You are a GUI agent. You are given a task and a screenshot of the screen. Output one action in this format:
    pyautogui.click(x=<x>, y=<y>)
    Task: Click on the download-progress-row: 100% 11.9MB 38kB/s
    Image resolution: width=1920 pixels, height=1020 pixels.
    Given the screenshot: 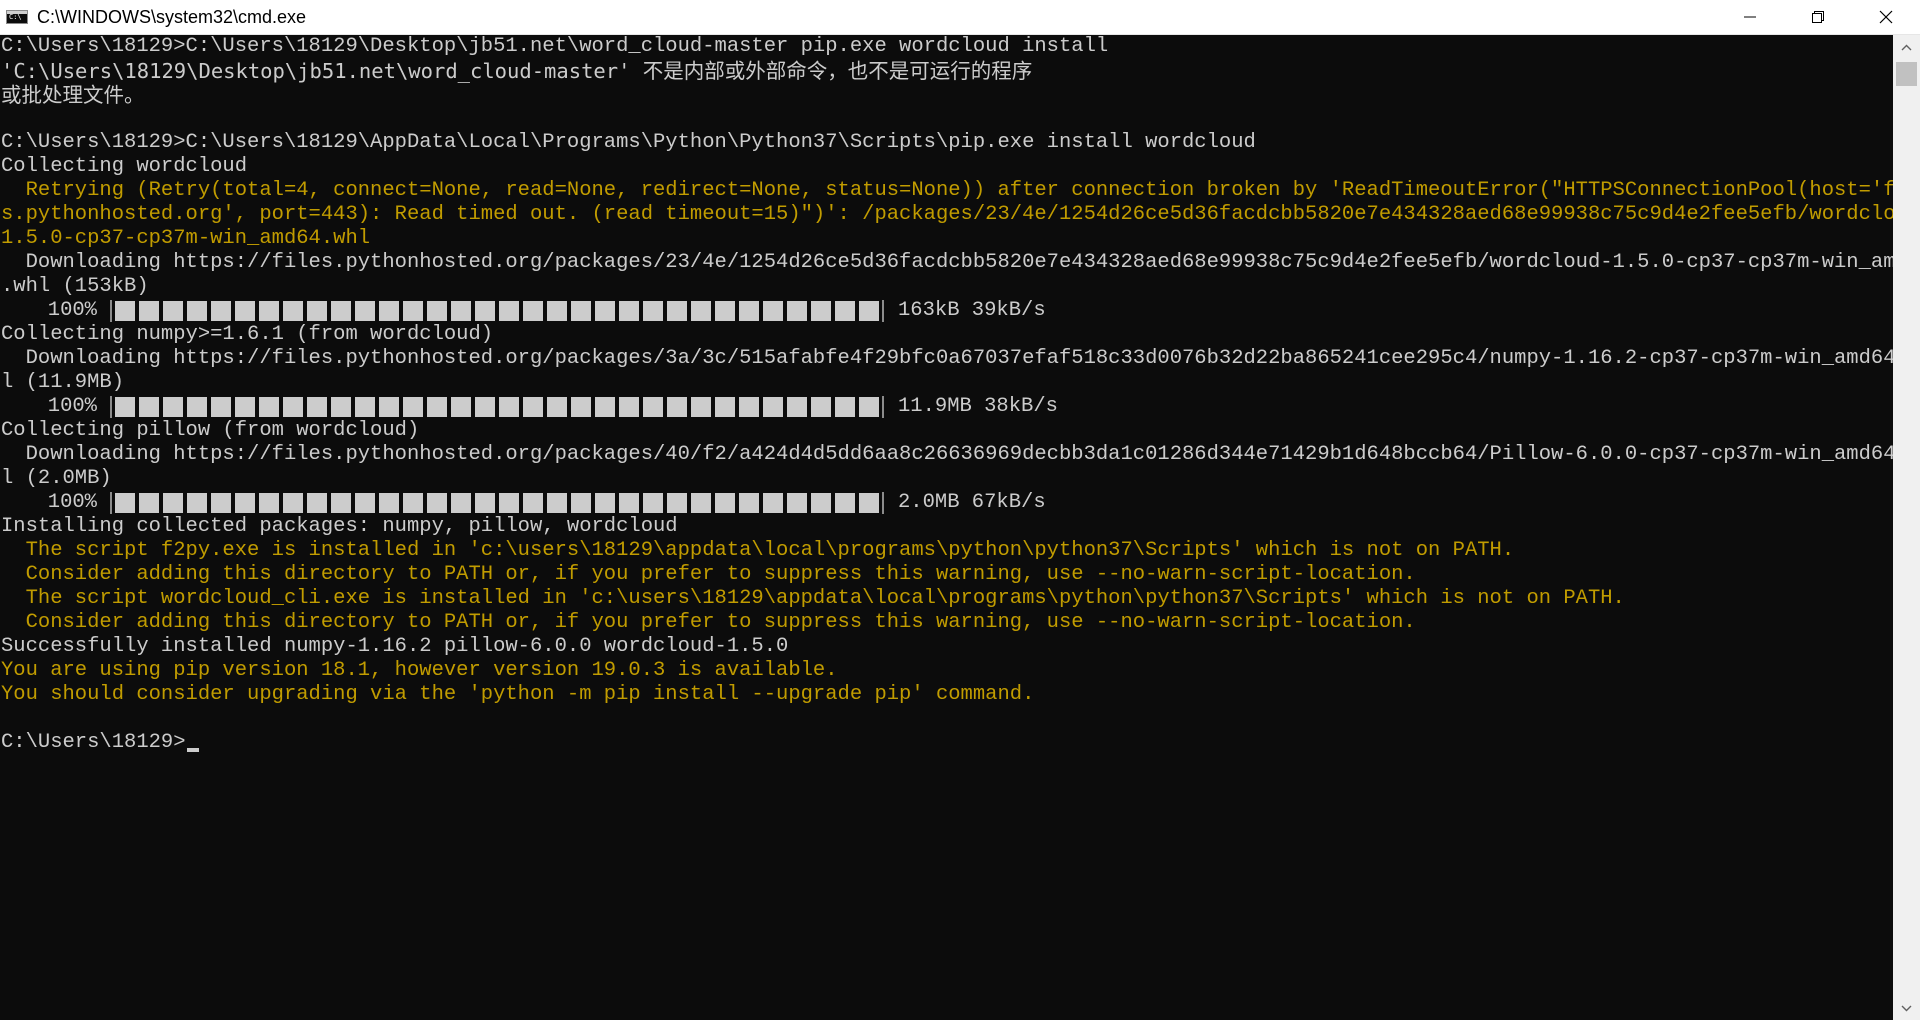 What is the action you would take?
    pyautogui.click(x=947, y=407)
    